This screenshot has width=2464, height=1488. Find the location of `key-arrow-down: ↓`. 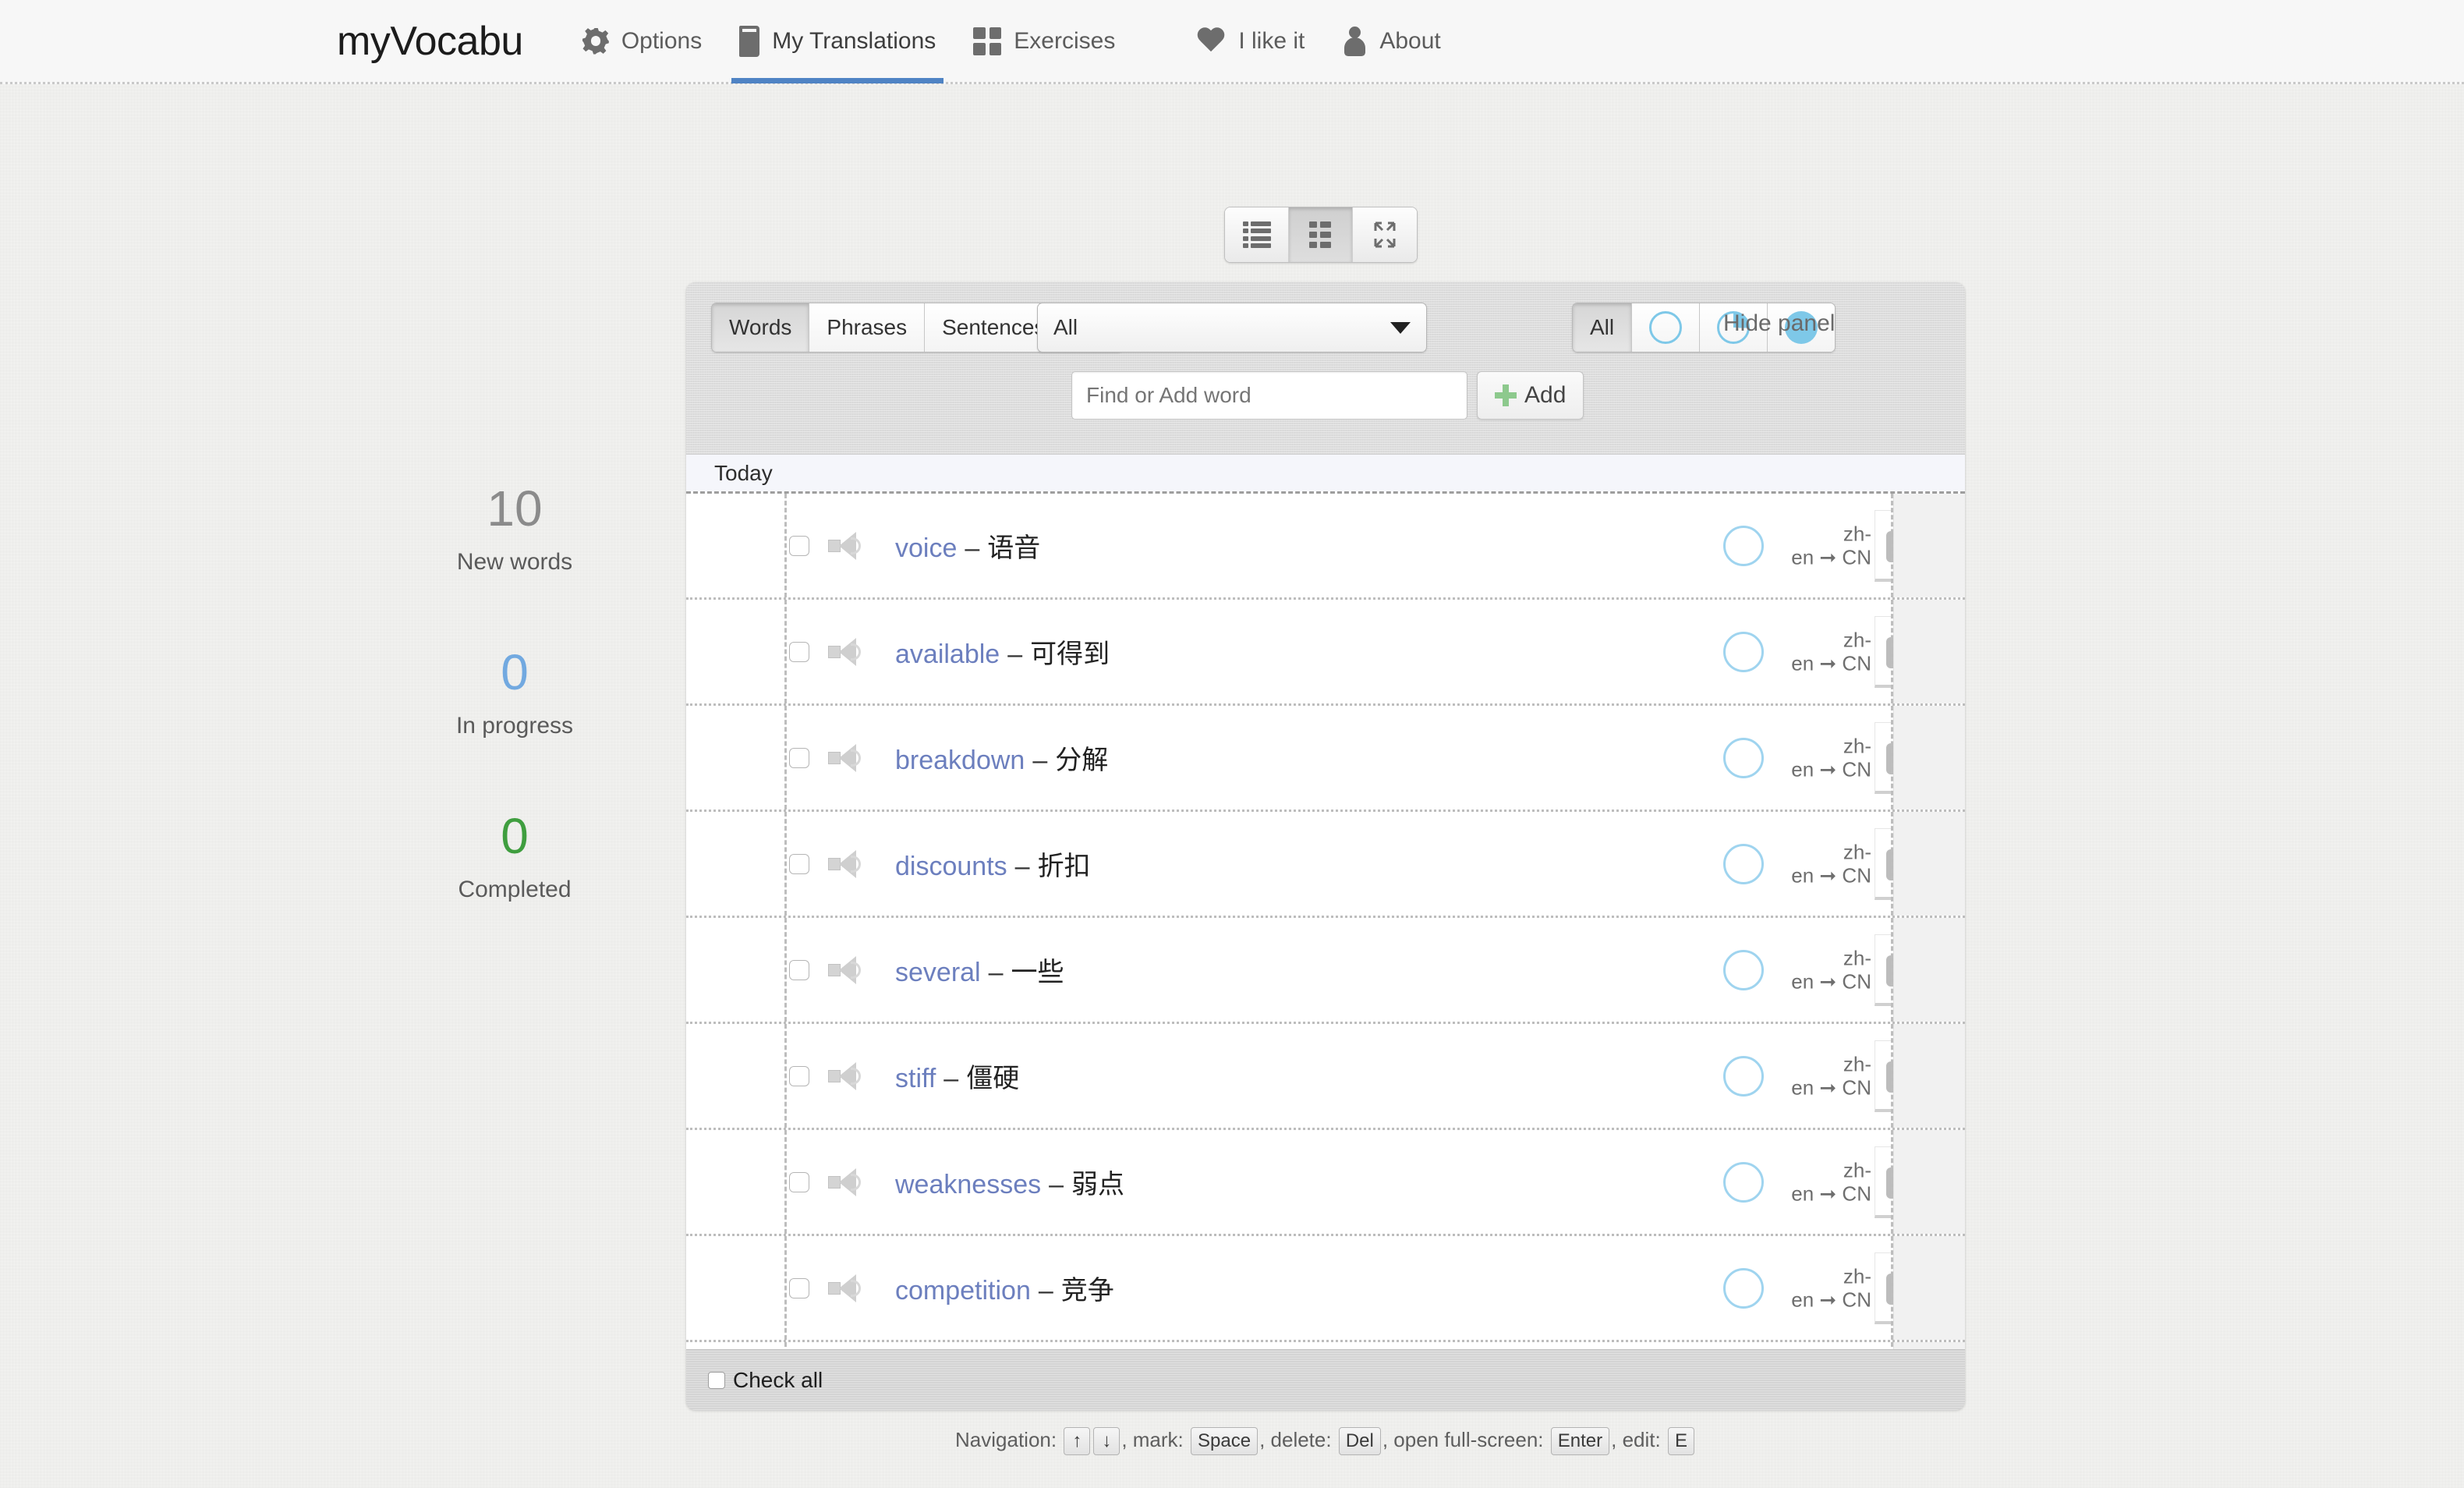

key-arrow-down: ↓ is located at coordinates (1106, 1441).